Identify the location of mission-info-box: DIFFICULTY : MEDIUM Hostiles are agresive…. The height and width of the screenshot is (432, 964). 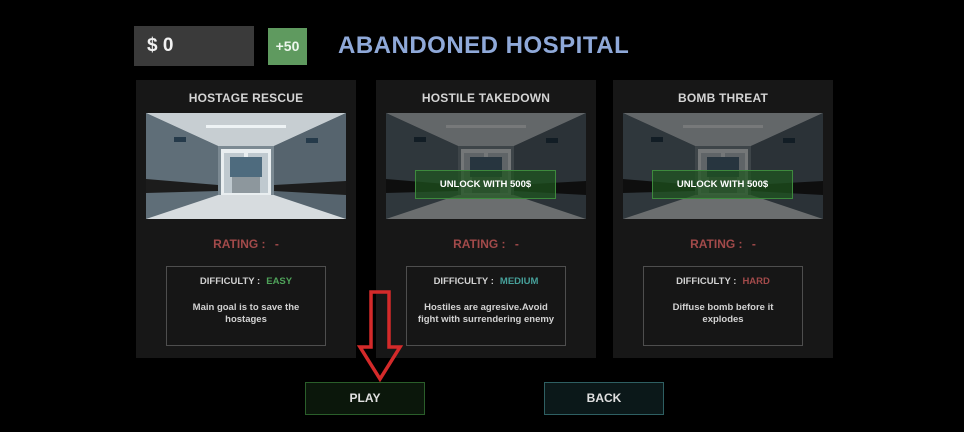
(486, 306).